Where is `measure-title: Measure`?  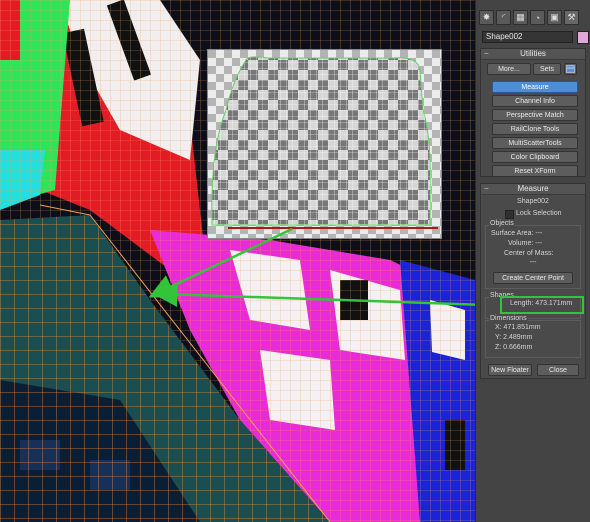
measure-title: Measure is located at coordinates (533, 188).